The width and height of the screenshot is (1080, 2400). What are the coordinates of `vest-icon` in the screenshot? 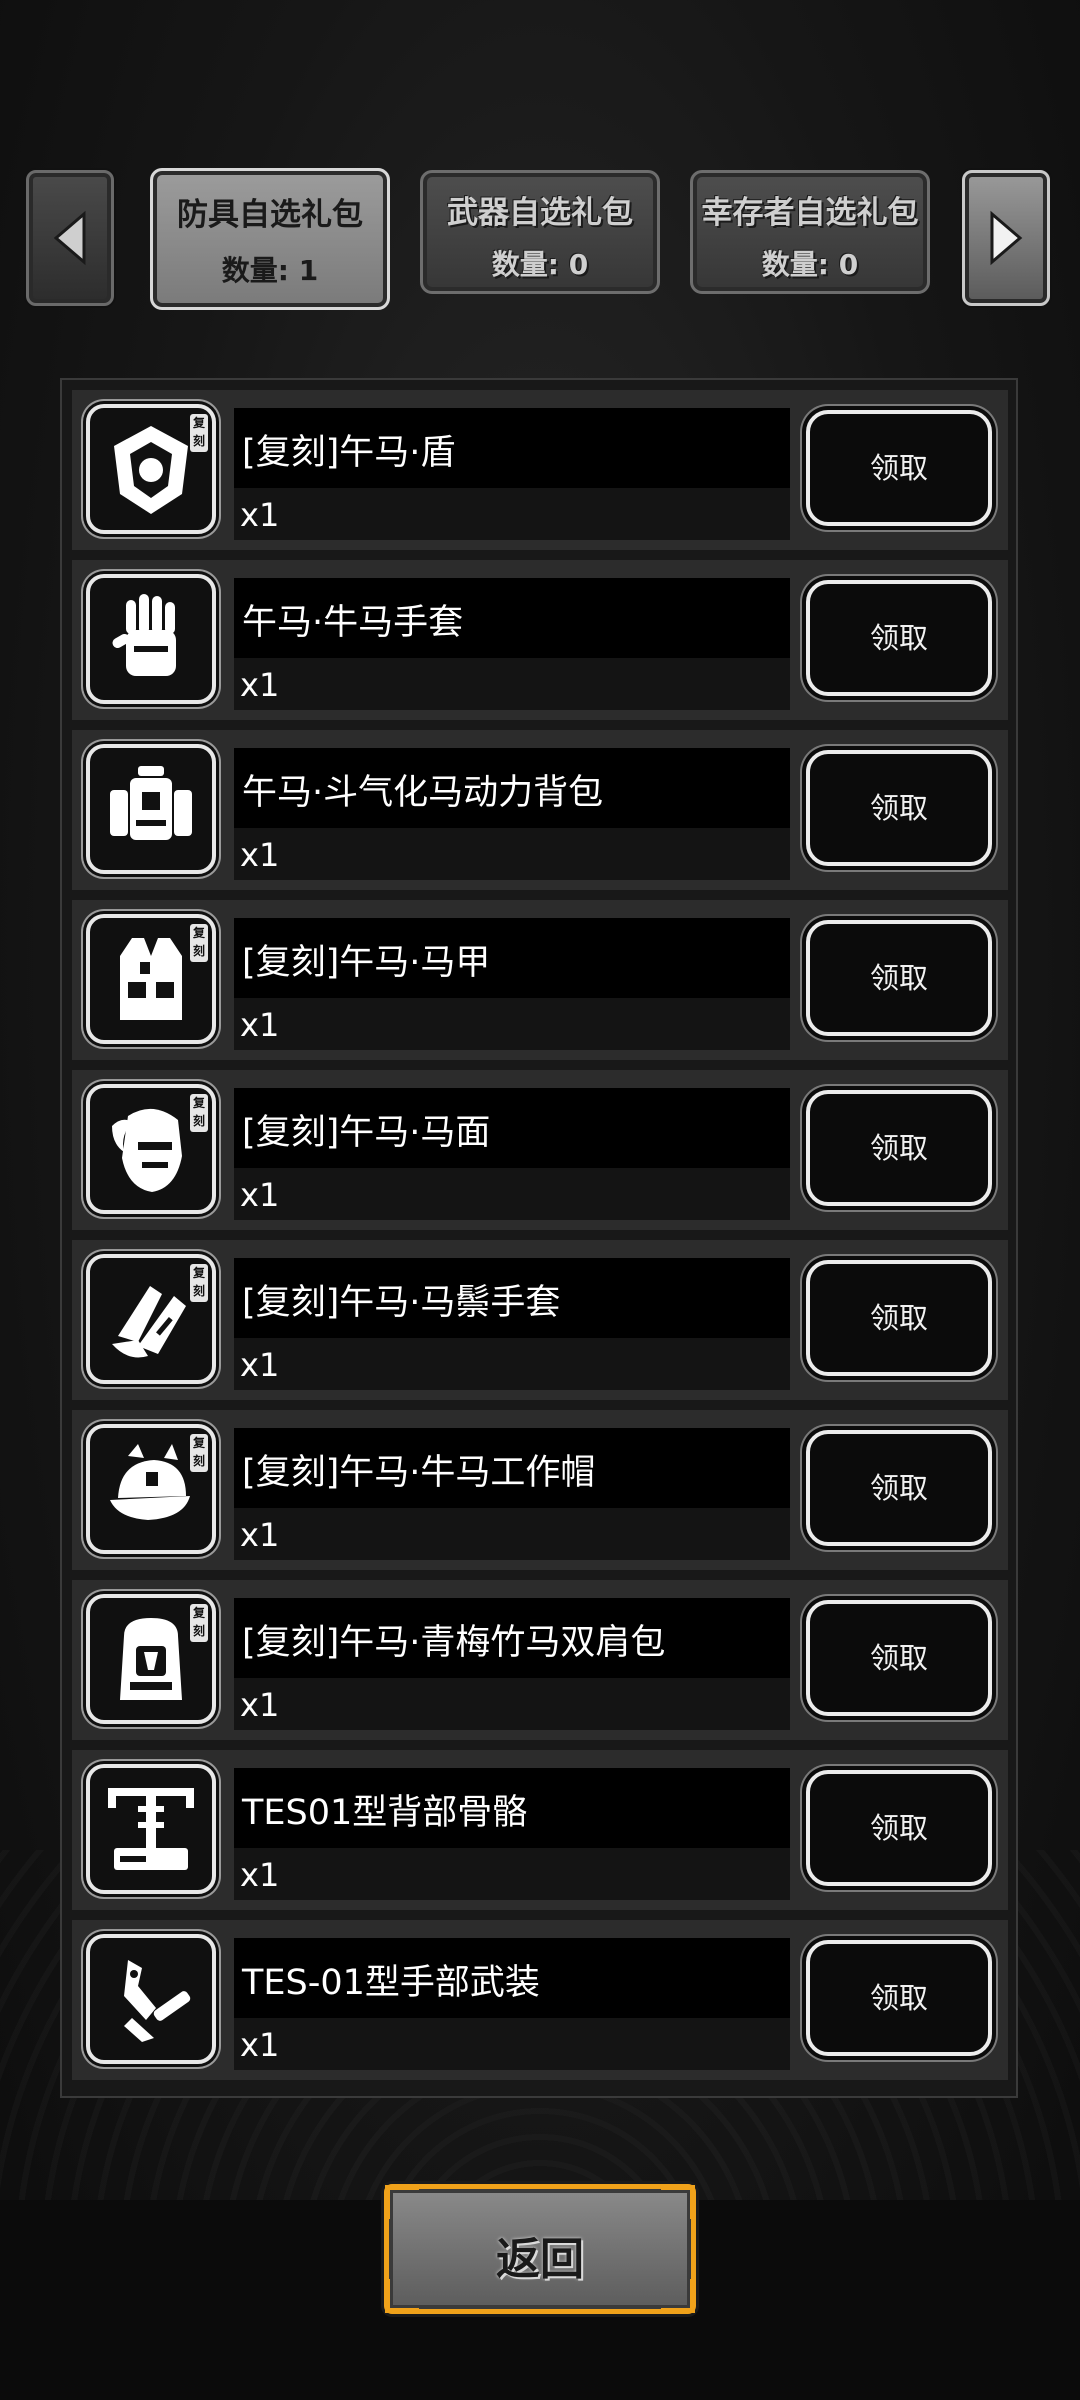 It's located at (151, 979).